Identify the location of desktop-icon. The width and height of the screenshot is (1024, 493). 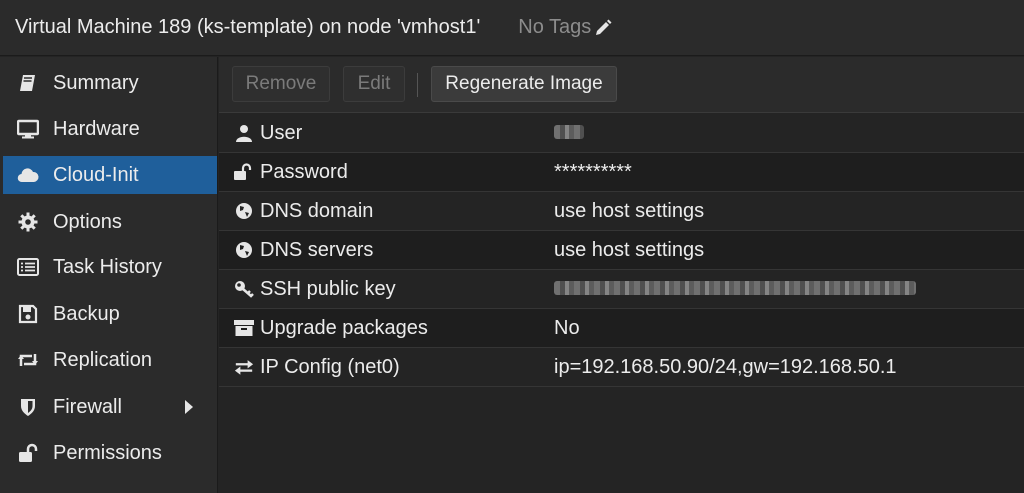
(28, 129).